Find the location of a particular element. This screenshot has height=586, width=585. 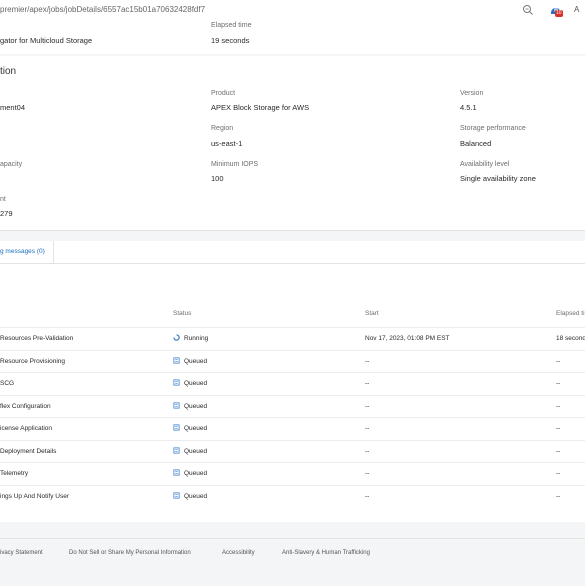

column-header-status: Status is located at coordinates (182, 313).